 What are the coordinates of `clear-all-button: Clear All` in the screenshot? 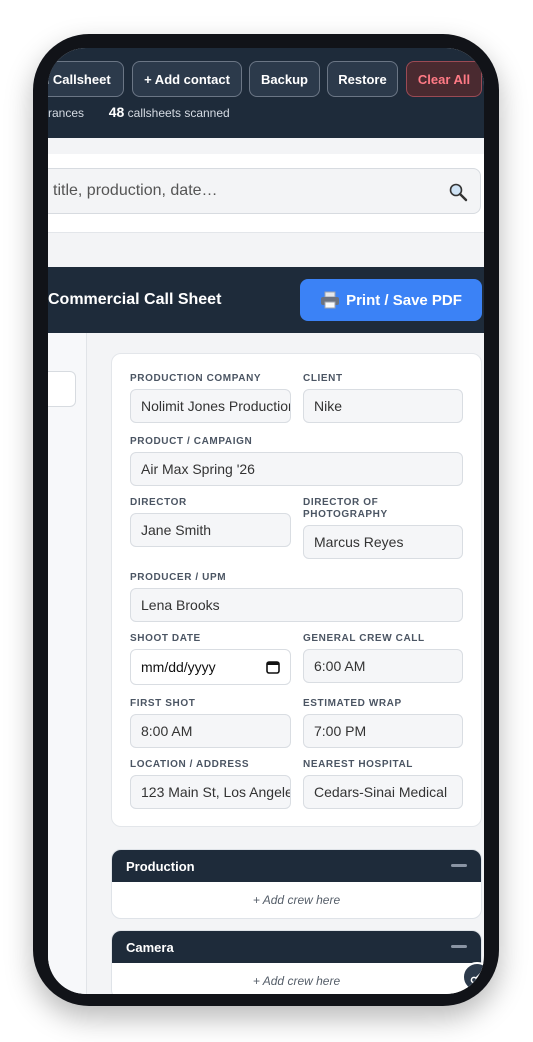 It's located at (444, 79).